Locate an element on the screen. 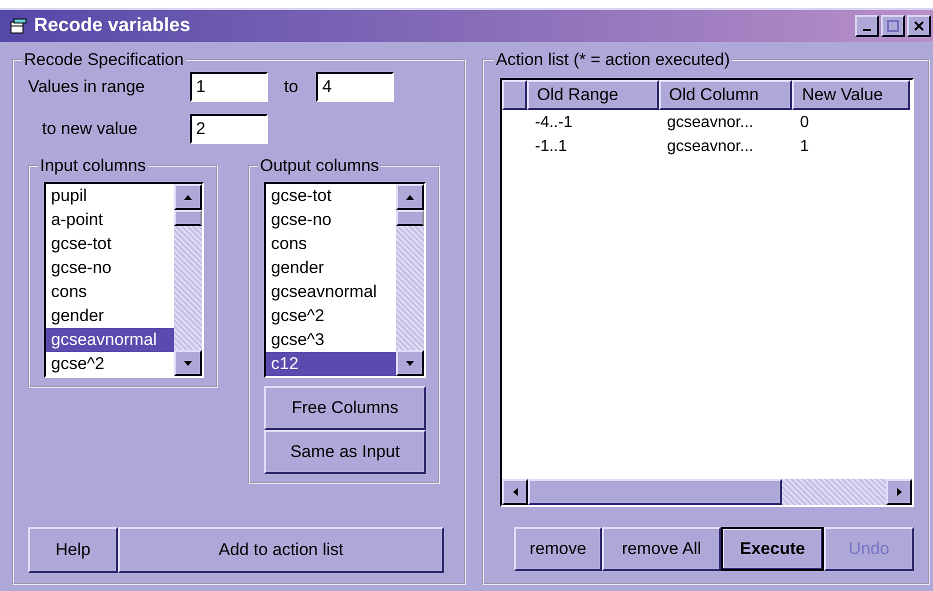  dialog-button: Execute is located at coordinates (772, 549).